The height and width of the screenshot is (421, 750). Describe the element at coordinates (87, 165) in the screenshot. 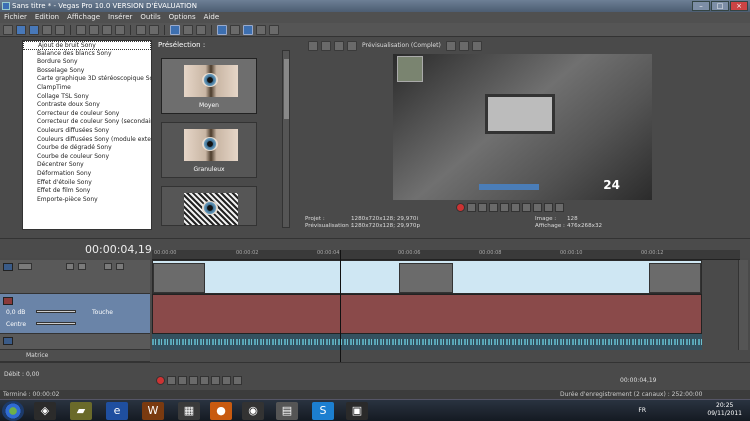

I see `list-item: Décentrer Sony` at that location.